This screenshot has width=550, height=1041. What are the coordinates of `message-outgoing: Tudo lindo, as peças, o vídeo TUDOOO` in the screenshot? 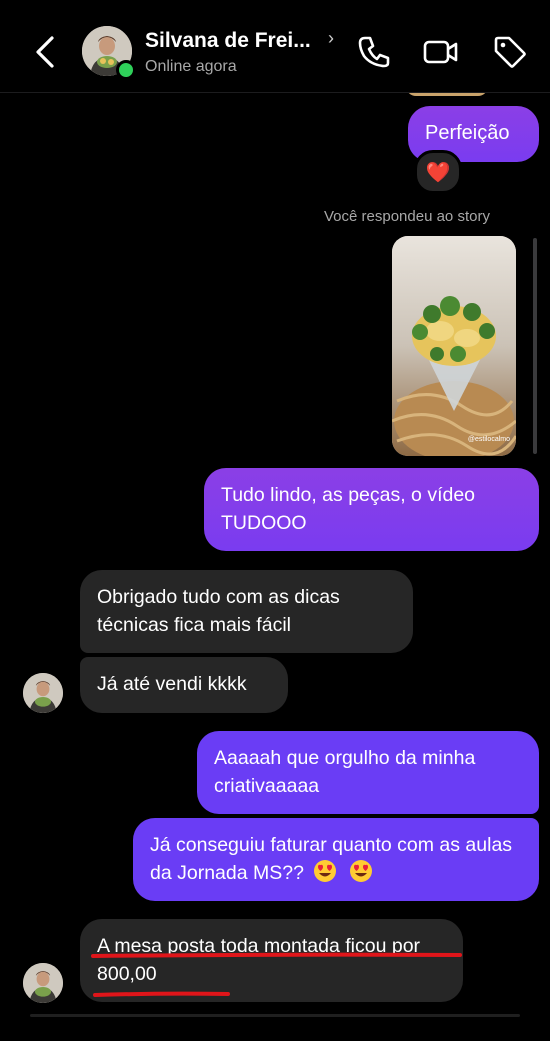 It's located at (371, 509).